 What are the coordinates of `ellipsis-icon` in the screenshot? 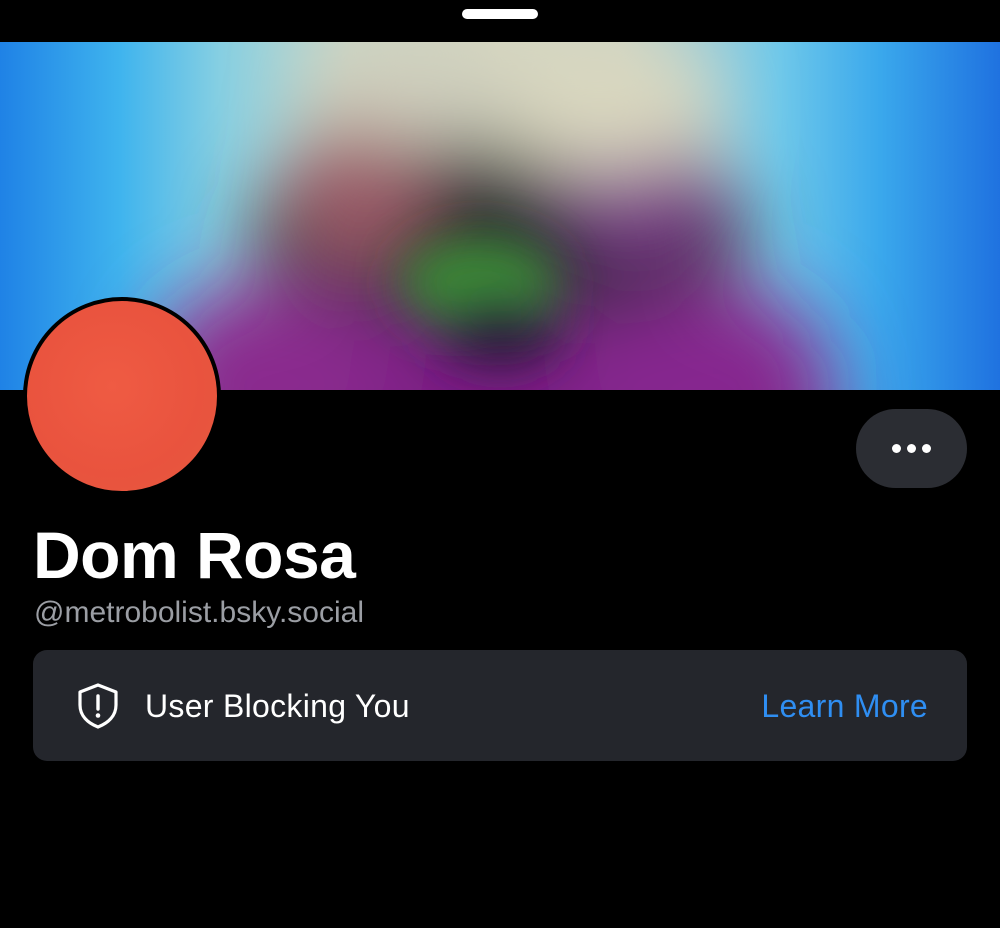 It's located at (911, 448).